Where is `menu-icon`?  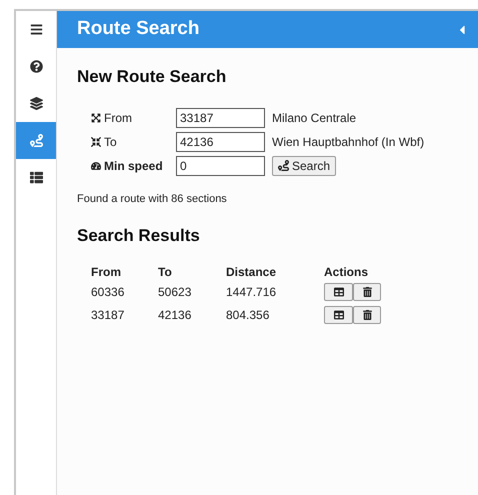 menu-icon is located at coordinates (36, 29).